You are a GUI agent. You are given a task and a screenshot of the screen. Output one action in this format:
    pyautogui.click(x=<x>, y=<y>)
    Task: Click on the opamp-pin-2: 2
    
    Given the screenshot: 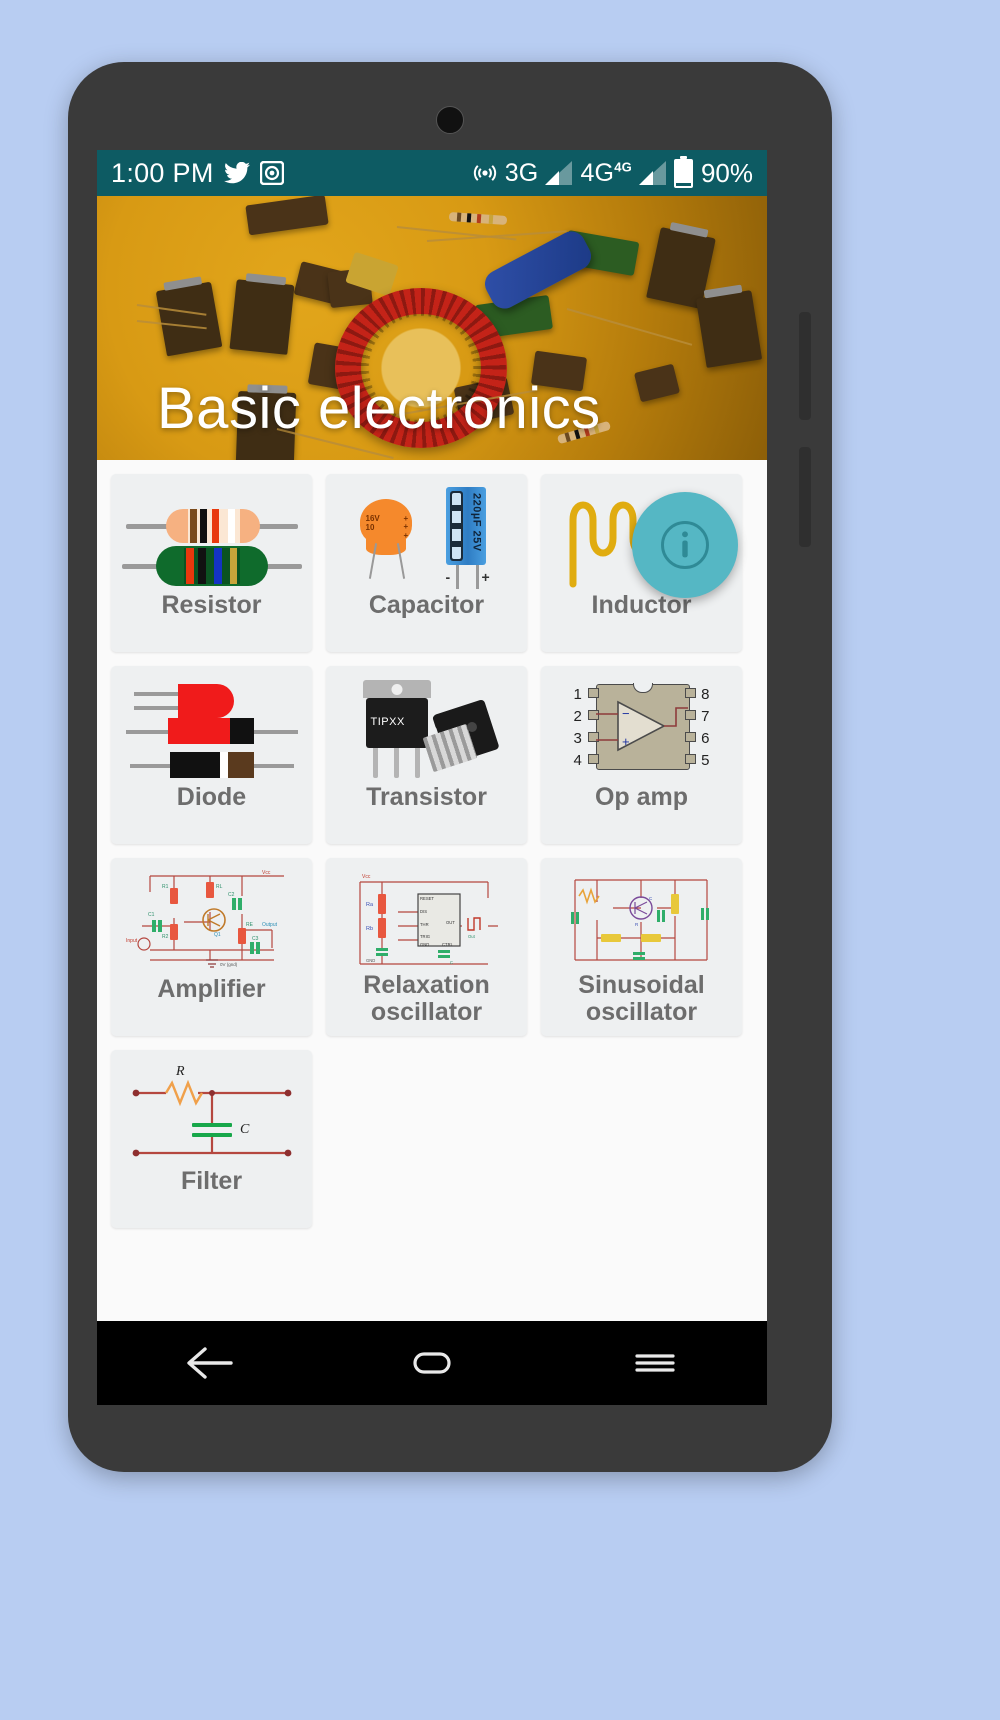 What is the action you would take?
    pyautogui.click(x=577, y=716)
    